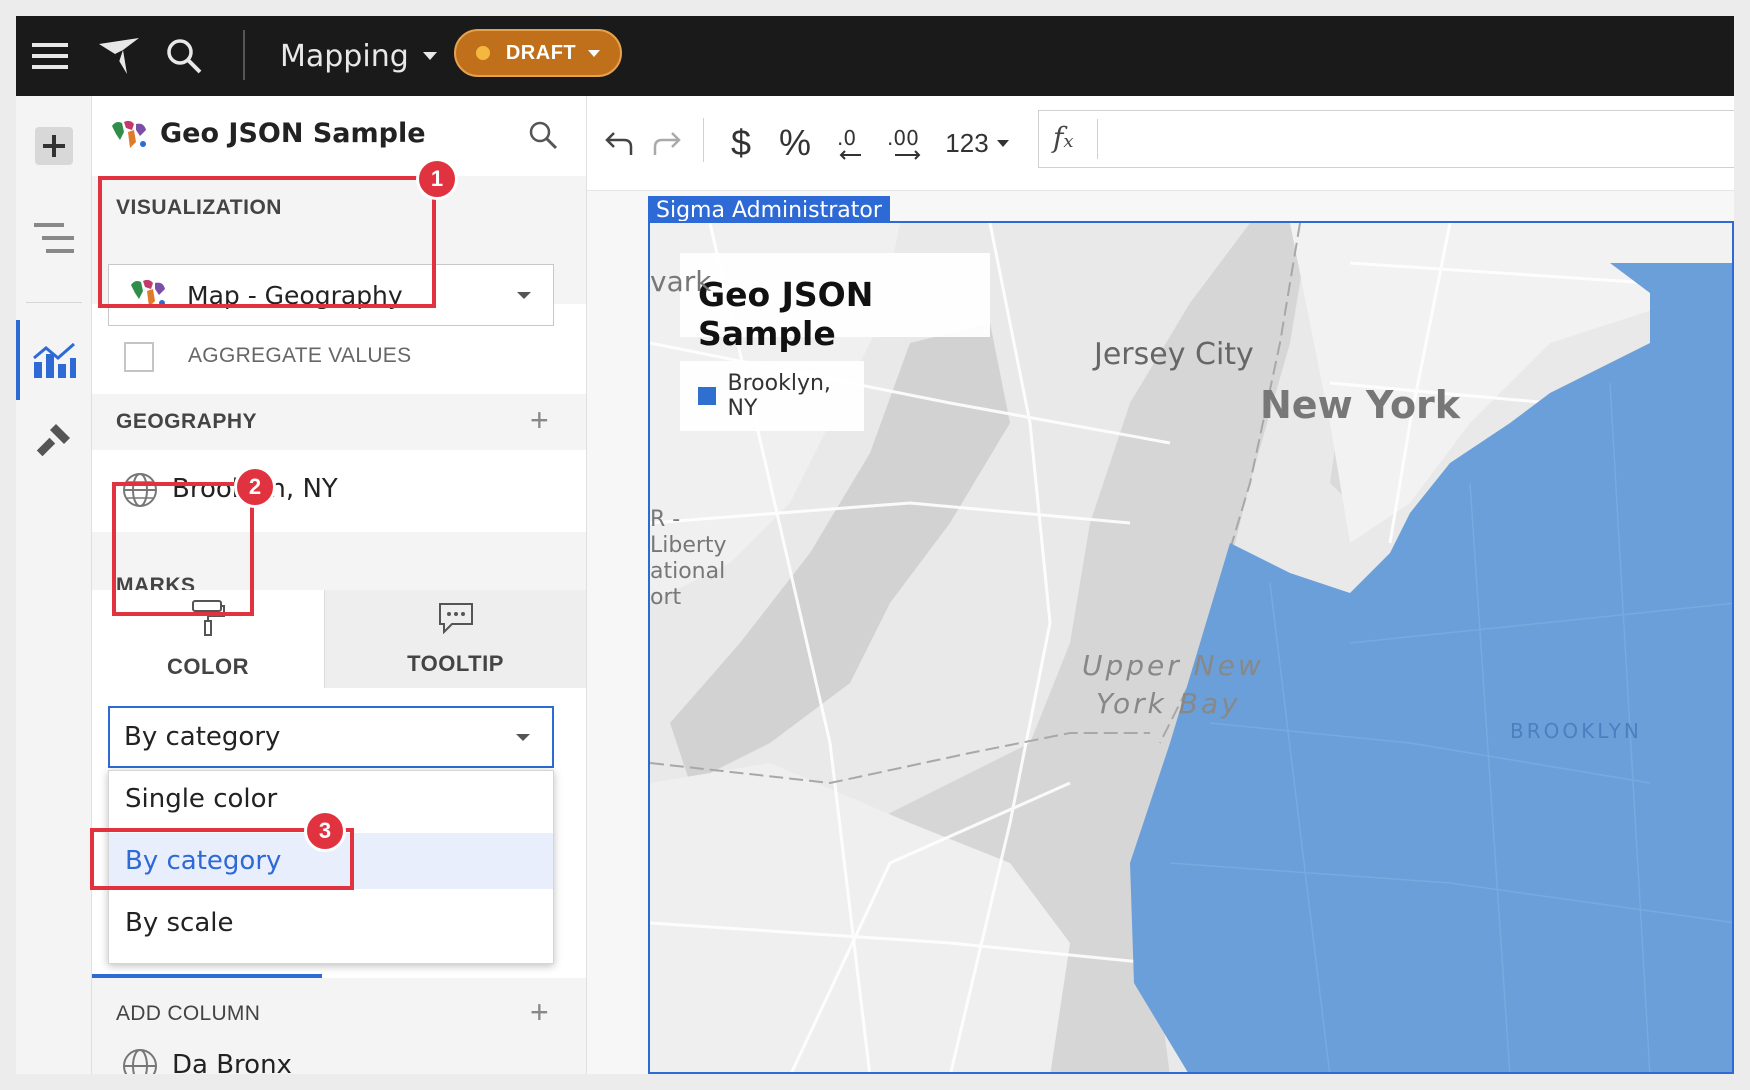 The height and width of the screenshot is (1090, 1750). I want to click on undo-icon, so click(619, 143).